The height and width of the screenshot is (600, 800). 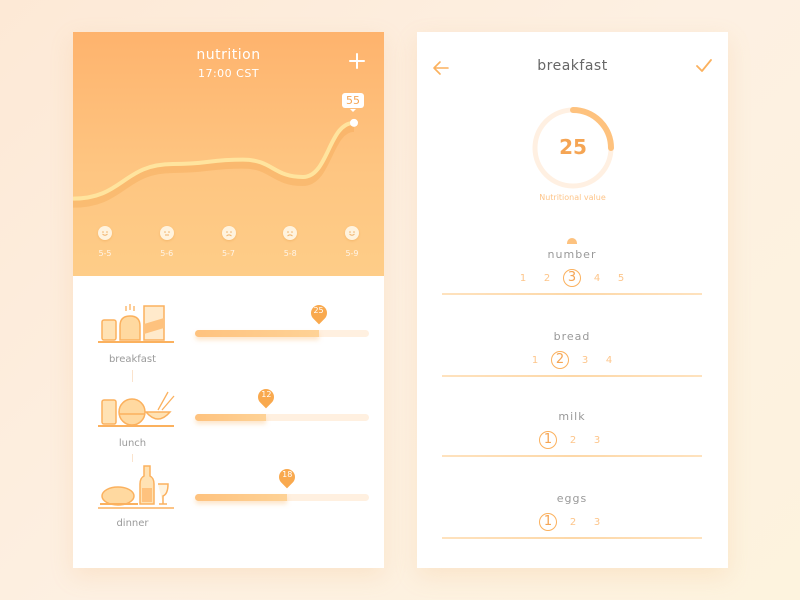 What do you see at coordinates (621, 278) in the screenshot?
I see `option-5: 5` at bounding box center [621, 278].